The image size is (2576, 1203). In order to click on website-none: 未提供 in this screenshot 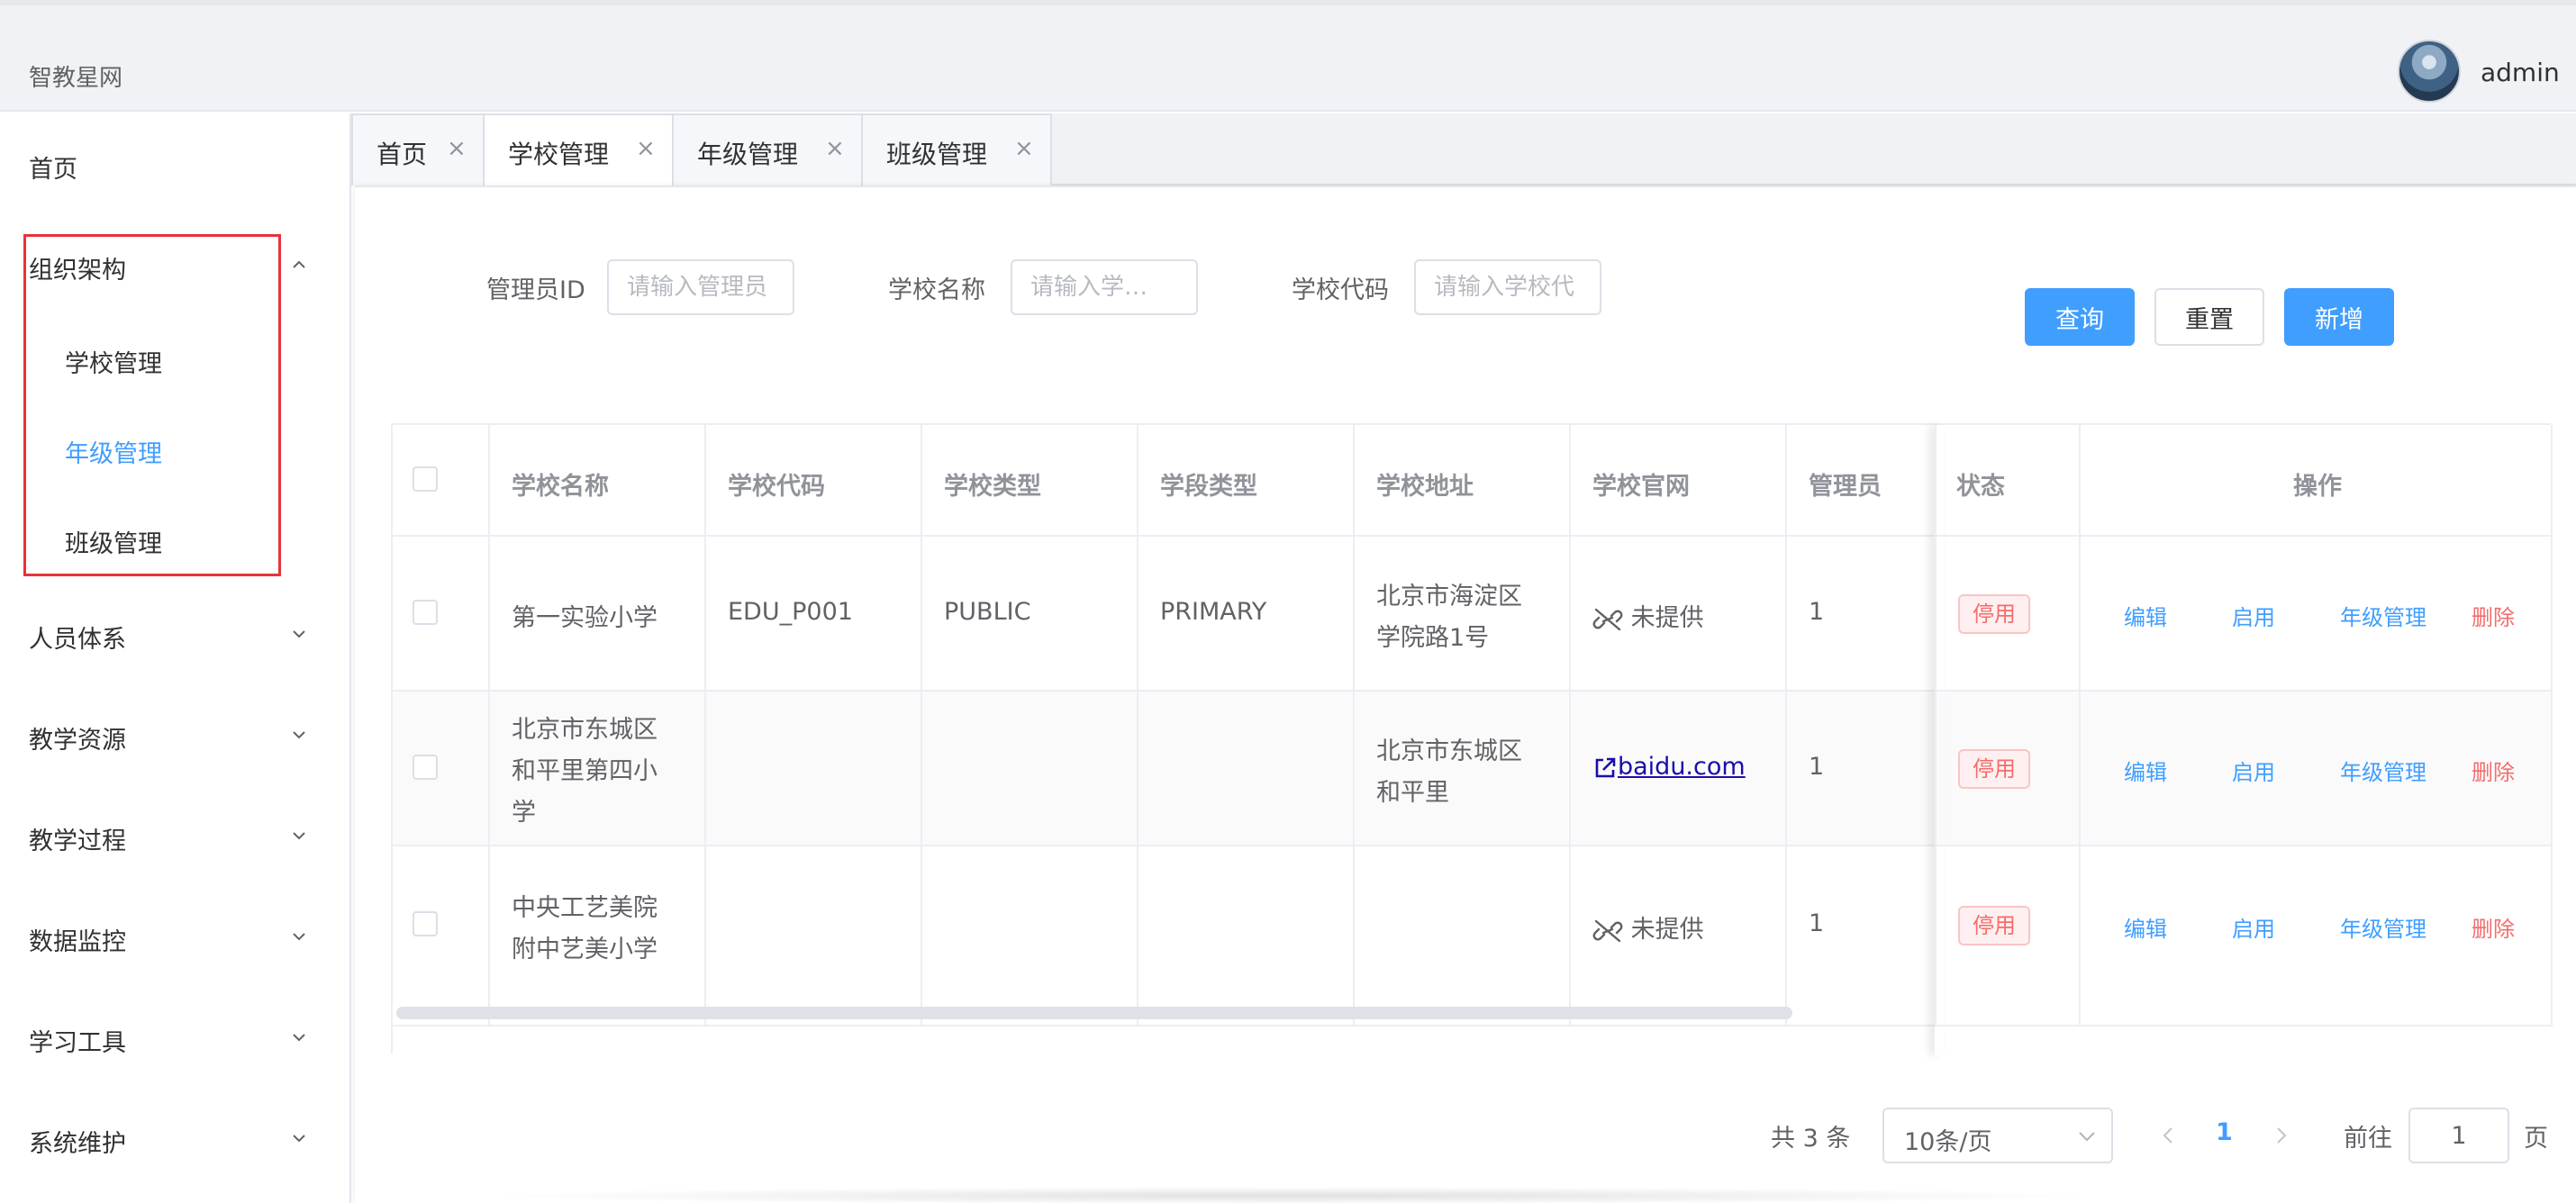, I will do `click(1648, 927)`.